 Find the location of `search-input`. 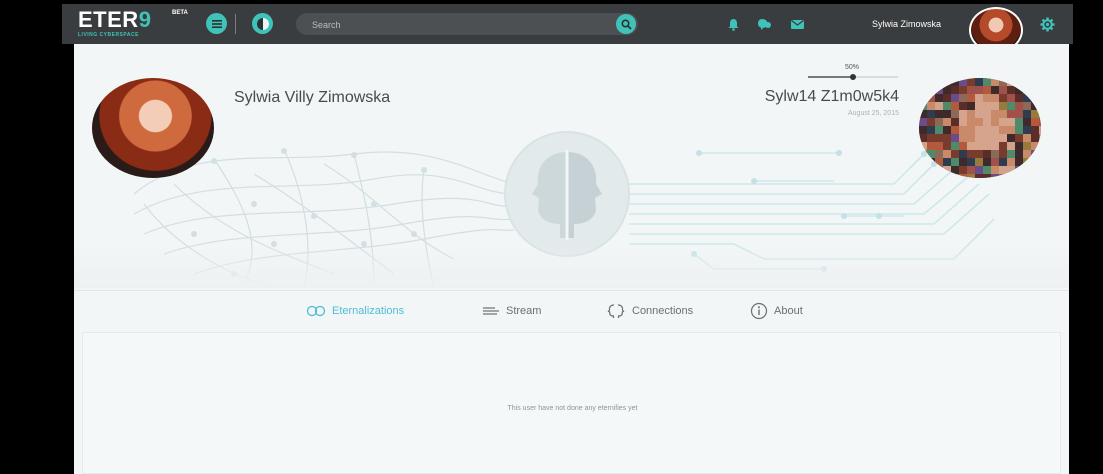

search-input is located at coordinates (452, 25).